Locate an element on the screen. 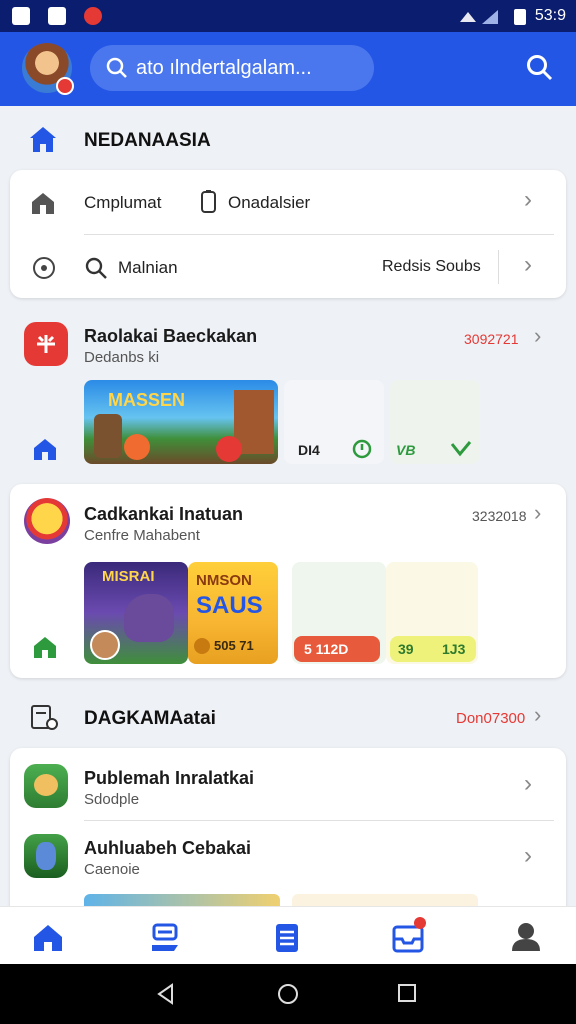 This screenshot has height=1024, width=576. row1-right-label: Onadalsier is located at coordinates (269, 203).